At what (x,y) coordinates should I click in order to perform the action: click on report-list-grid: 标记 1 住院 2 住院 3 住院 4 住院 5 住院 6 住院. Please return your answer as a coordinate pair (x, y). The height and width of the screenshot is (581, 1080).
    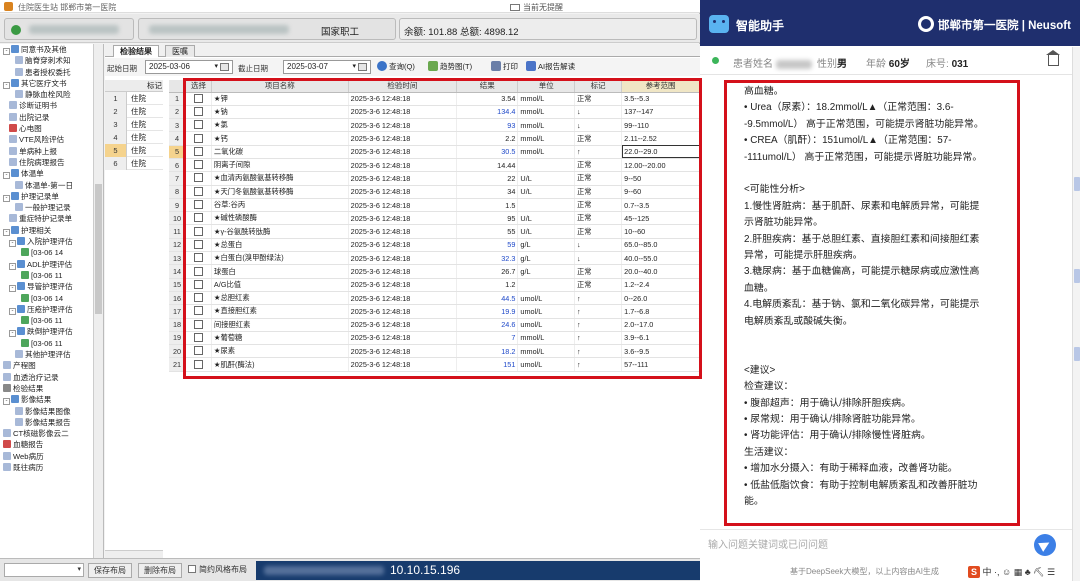
    Looking at the image, I should click on (134, 315).